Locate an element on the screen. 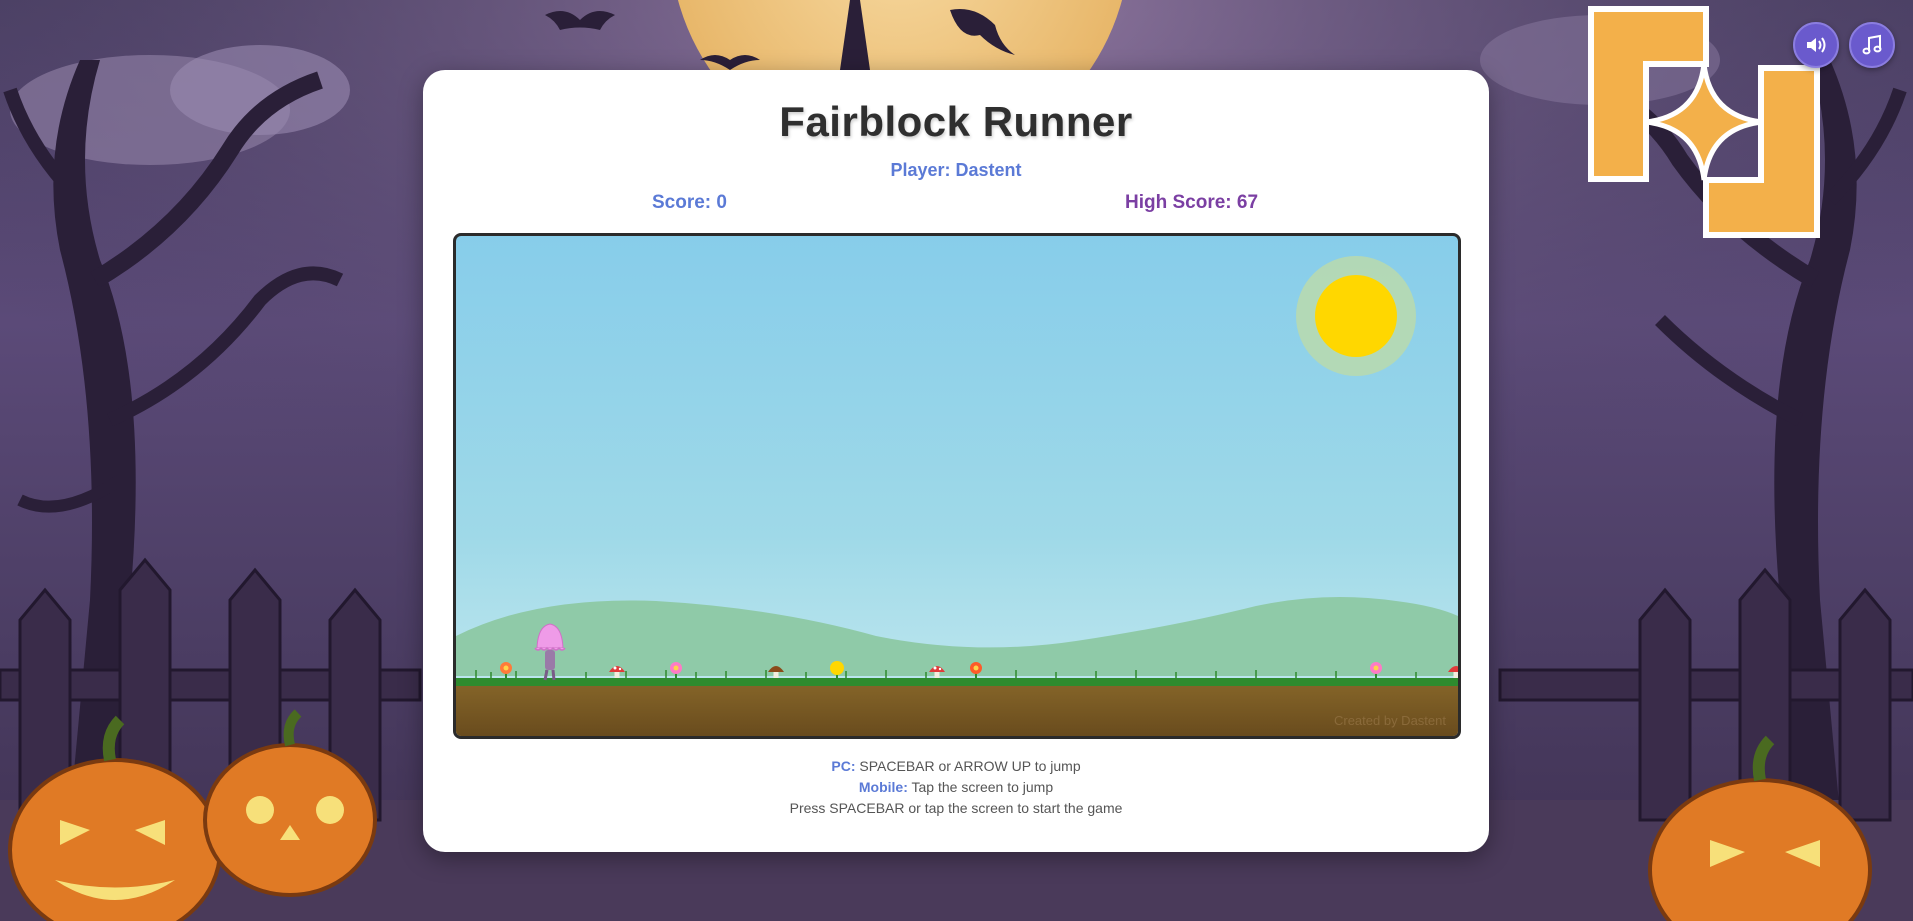 The width and height of the screenshot is (1913, 921). speaker-icon is located at coordinates (1816, 45).